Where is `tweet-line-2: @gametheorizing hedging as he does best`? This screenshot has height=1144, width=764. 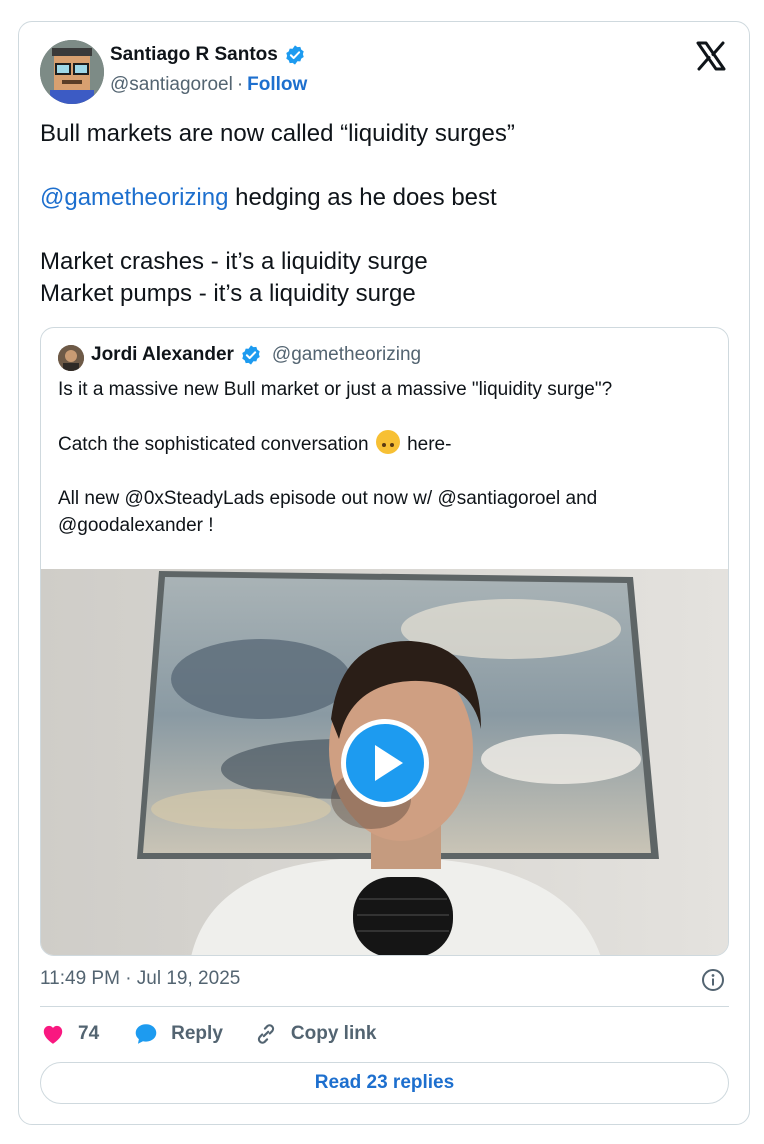 tweet-line-2: @gametheorizing hedging as he does best is located at coordinates (385, 198).